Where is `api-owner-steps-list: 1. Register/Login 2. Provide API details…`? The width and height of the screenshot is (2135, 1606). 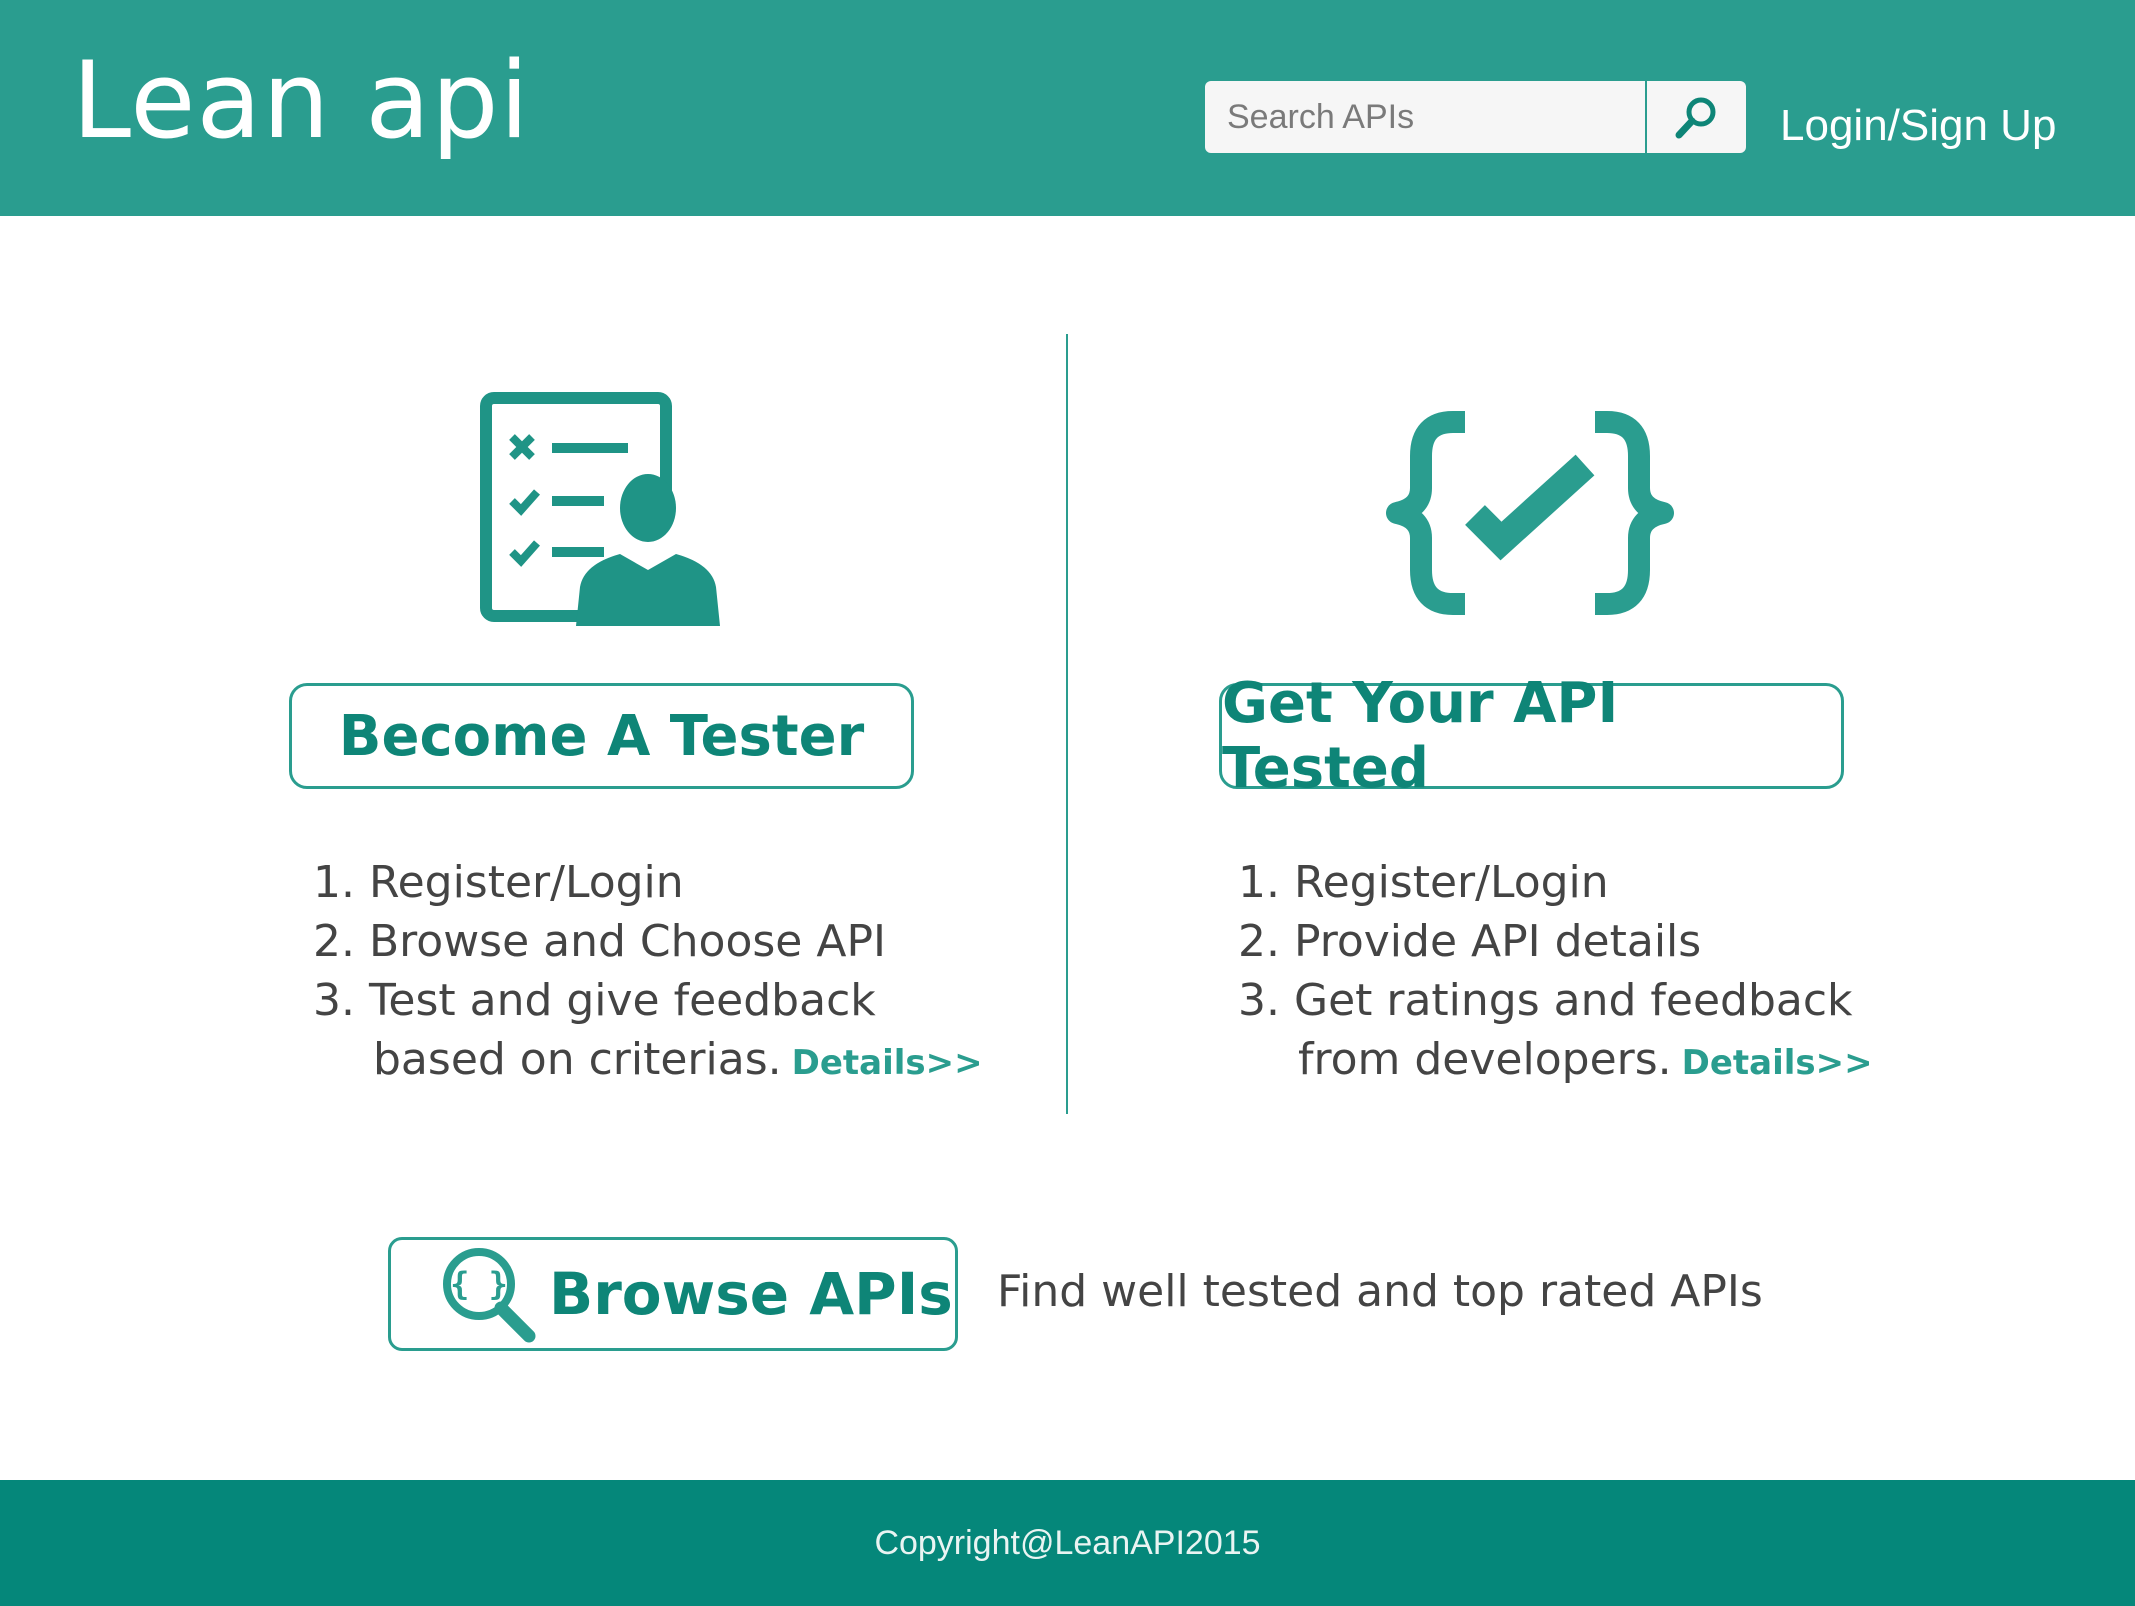 api-owner-steps-list: 1. Register/Login 2. Provide API details… is located at coordinates (1555, 973).